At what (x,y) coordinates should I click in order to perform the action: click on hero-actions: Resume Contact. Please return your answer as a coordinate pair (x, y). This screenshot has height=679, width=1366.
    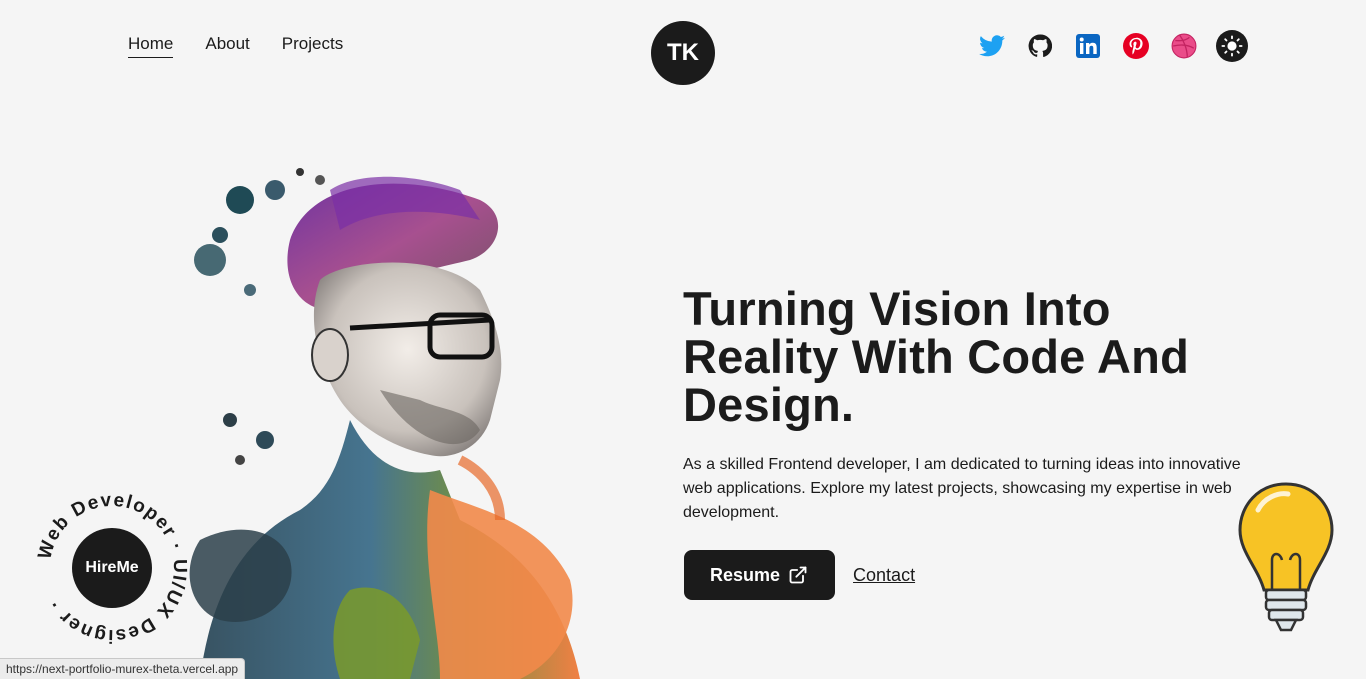
    Looking at the image, I should click on (799, 575).